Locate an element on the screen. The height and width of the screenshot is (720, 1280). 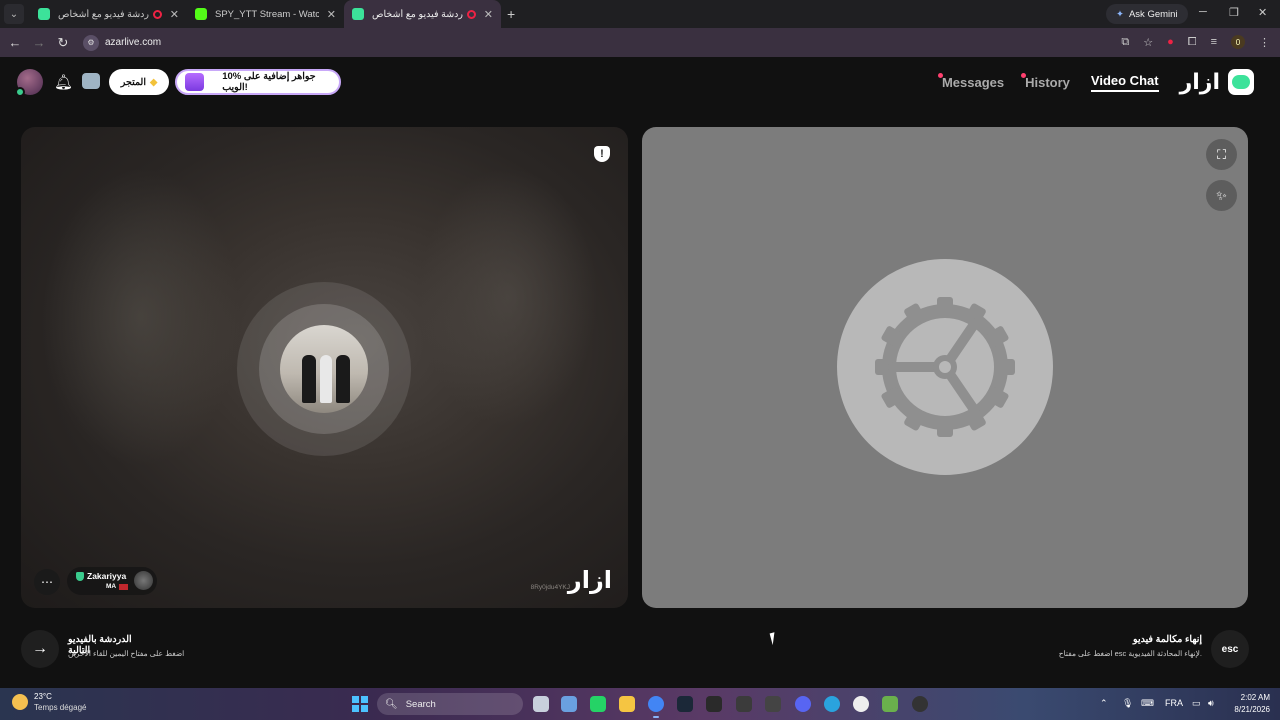
tray-chevron-icon: ⌃ is located at coordinates (1104, 703).